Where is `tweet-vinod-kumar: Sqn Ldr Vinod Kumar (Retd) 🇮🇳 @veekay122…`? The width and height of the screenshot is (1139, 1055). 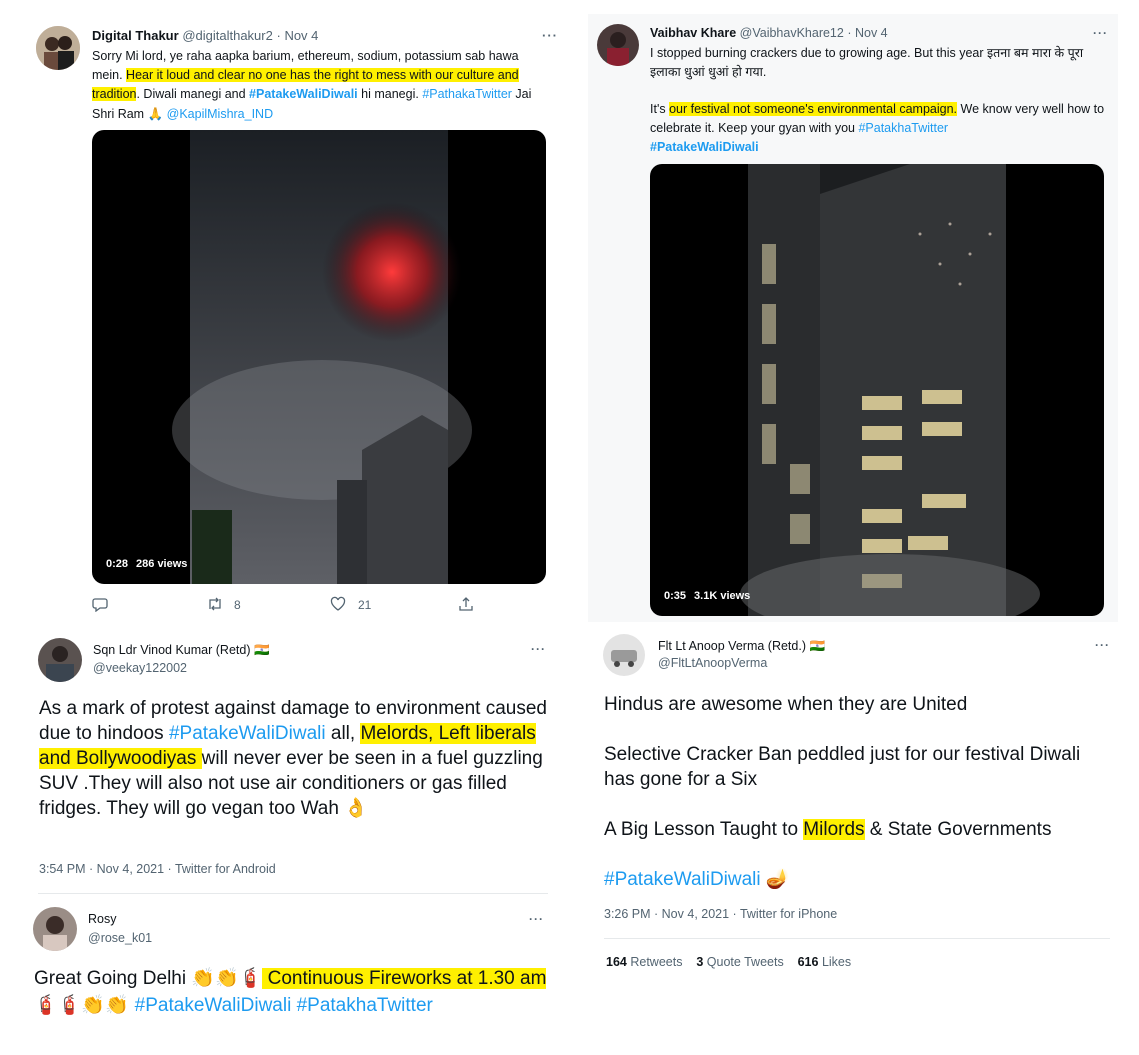
tweet-vinod-kumar: Sqn Ldr Vinod Kumar (Retd) 🇮🇳 @veekay122… is located at coordinates (294, 759).